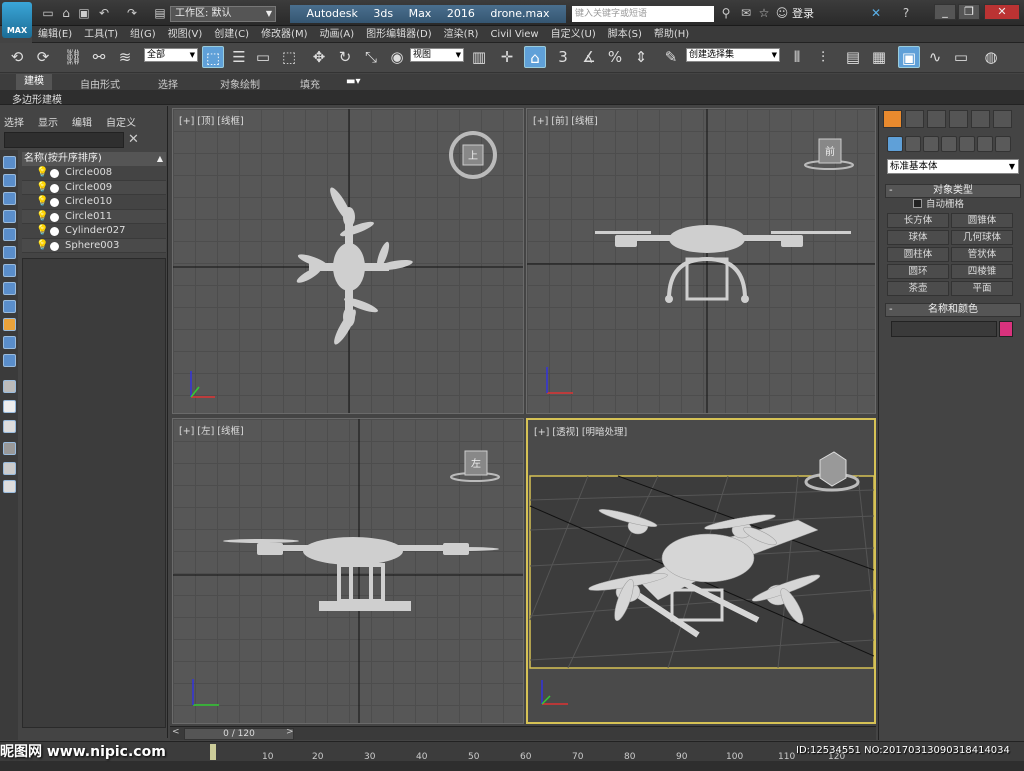 This screenshot has width=1024, height=771. I want to click on material-editor-icon: ◍, so click(991, 57).